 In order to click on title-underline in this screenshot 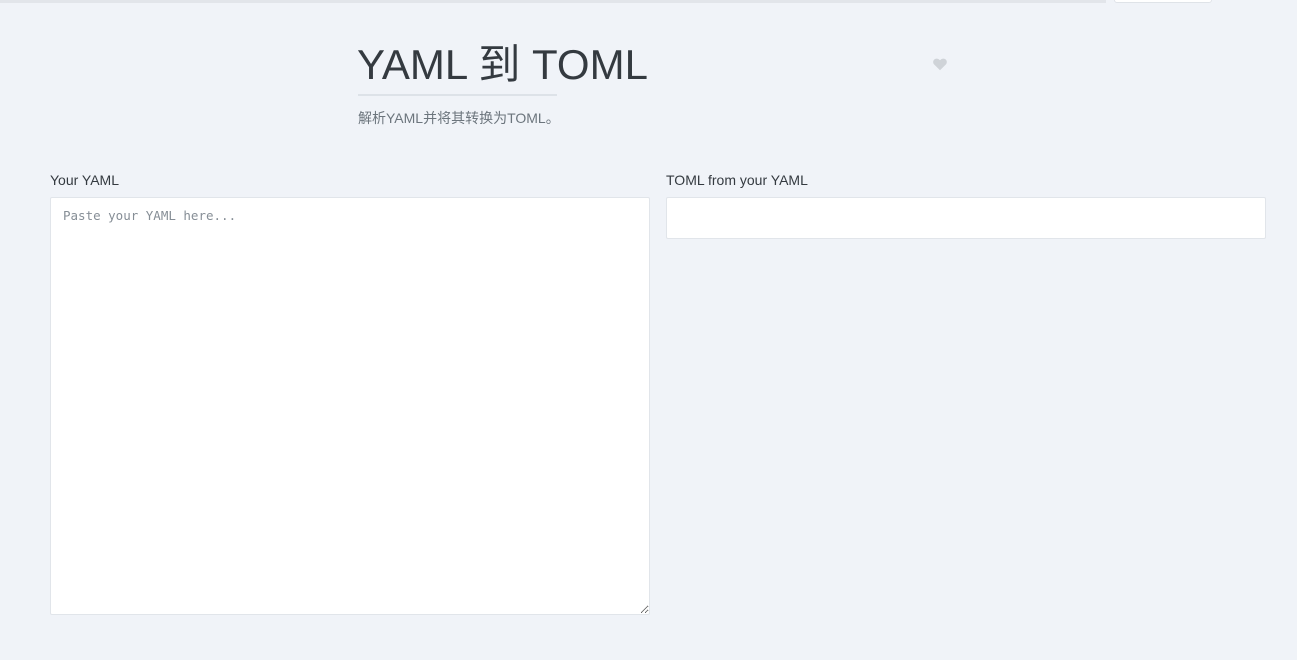, I will do `click(457, 95)`.